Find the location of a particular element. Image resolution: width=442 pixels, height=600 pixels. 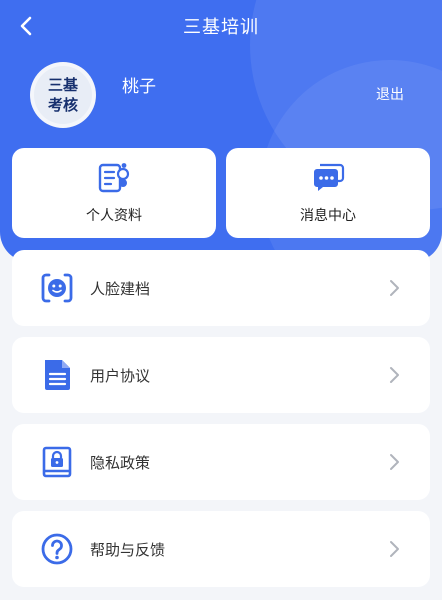

top-bar: 三基培训 is located at coordinates (221, 26).